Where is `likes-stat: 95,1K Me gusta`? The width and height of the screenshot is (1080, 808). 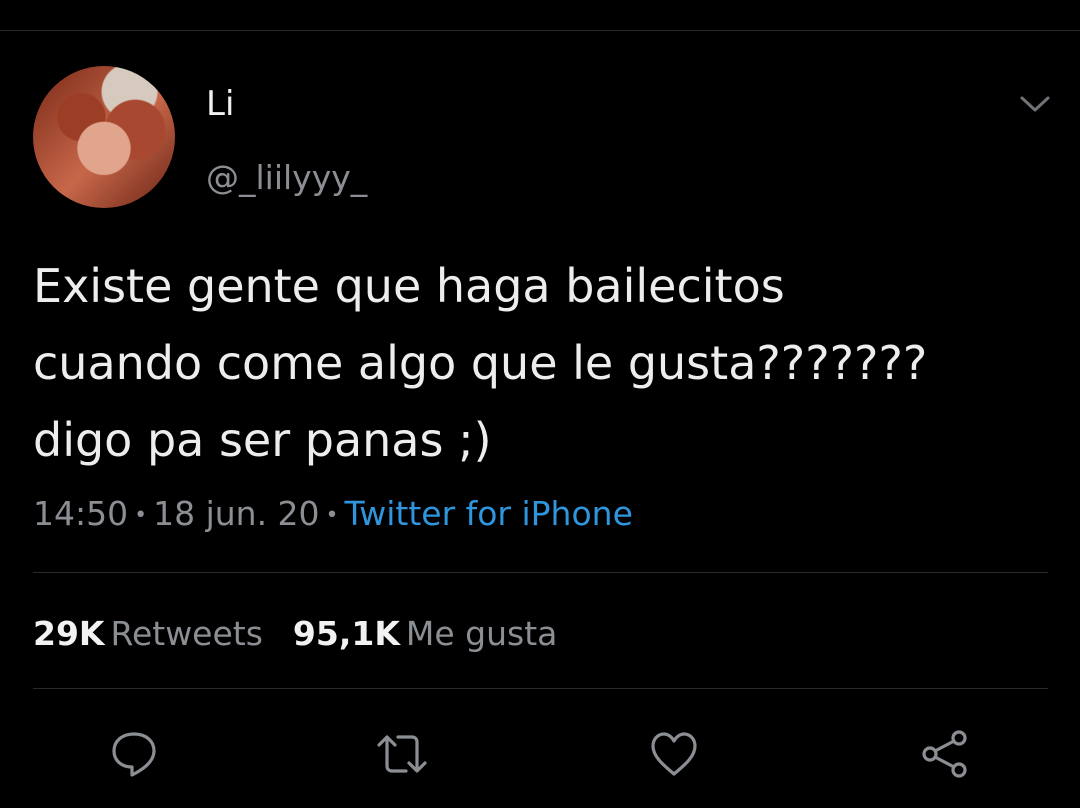
likes-stat: 95,1K Me gusta is located at coordinates (425, 633).